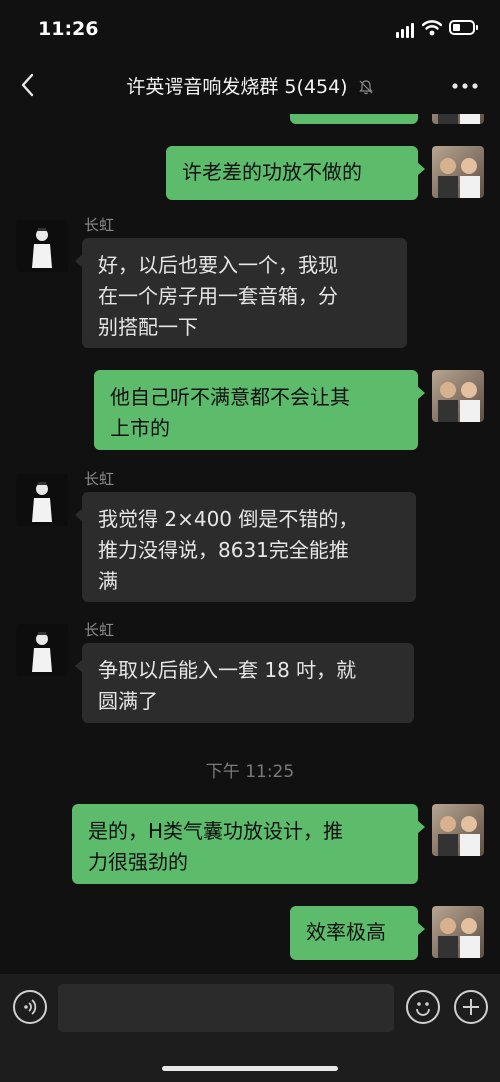 Image resolution: width=500 pixels, height=1082 pixels. I want to click on message-input, so click(226, 1008).